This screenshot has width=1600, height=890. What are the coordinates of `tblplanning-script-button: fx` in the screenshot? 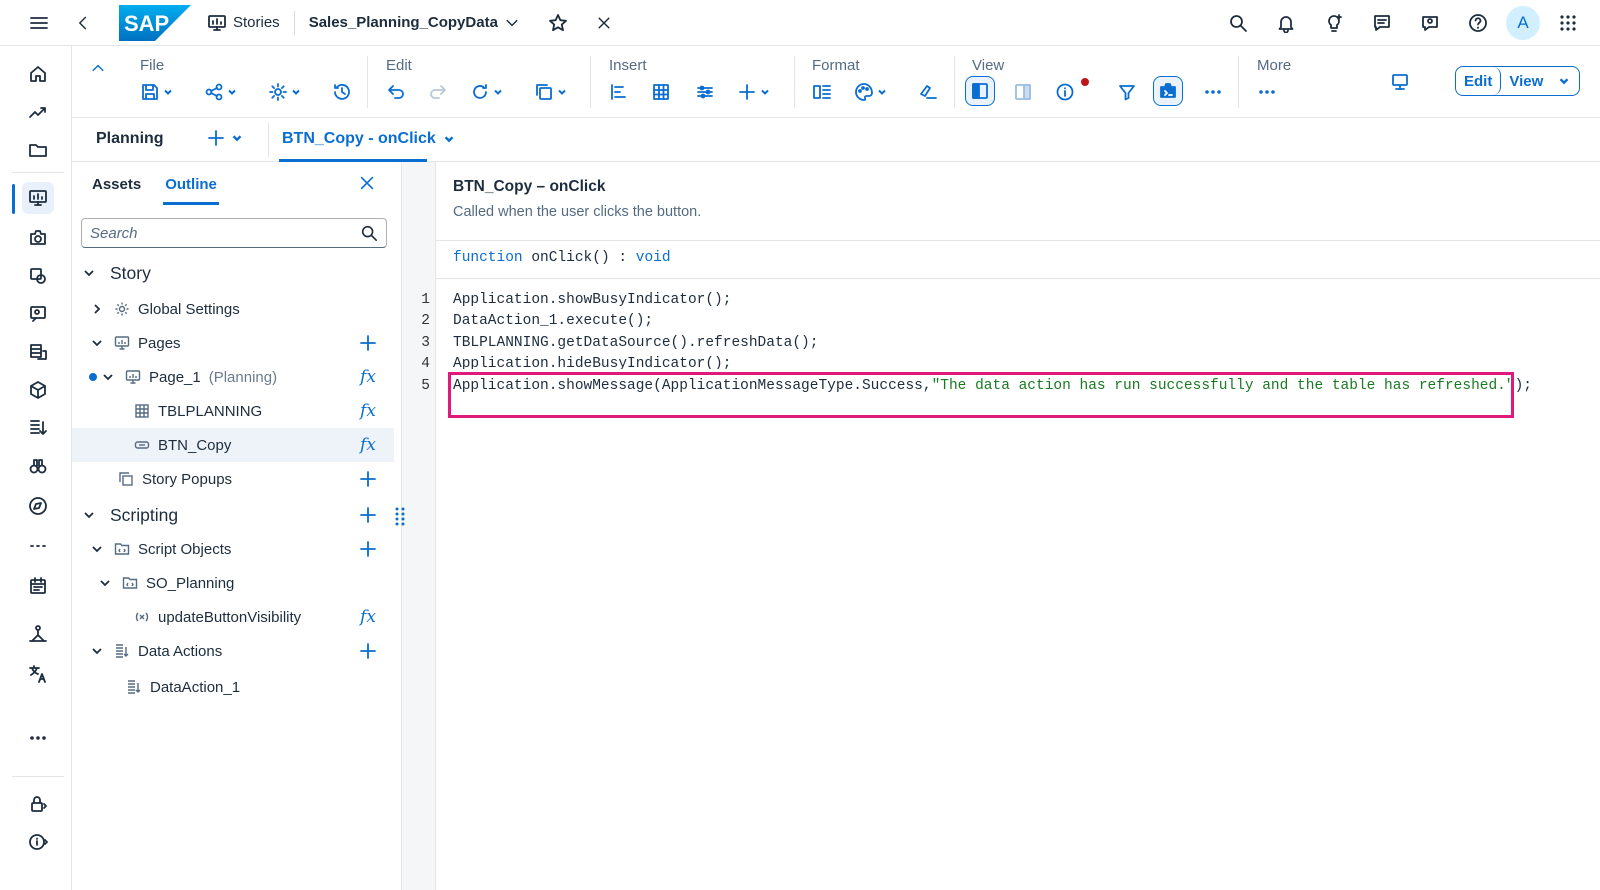 It's located at (368, 411).